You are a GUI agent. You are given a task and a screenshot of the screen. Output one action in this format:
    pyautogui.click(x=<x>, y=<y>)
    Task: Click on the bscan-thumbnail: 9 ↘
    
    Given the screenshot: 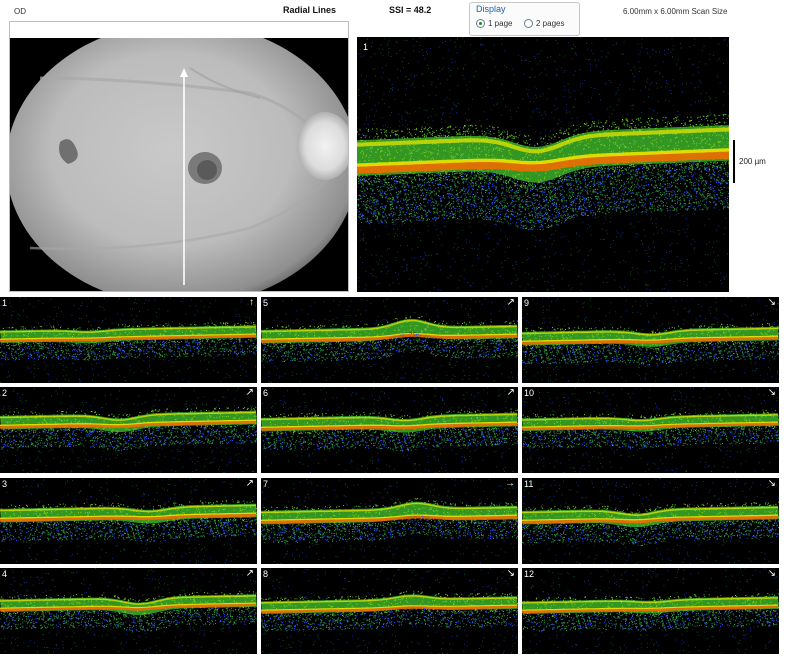 What is the action you would take?
    pyautogui.click(x=650, y=340)
    